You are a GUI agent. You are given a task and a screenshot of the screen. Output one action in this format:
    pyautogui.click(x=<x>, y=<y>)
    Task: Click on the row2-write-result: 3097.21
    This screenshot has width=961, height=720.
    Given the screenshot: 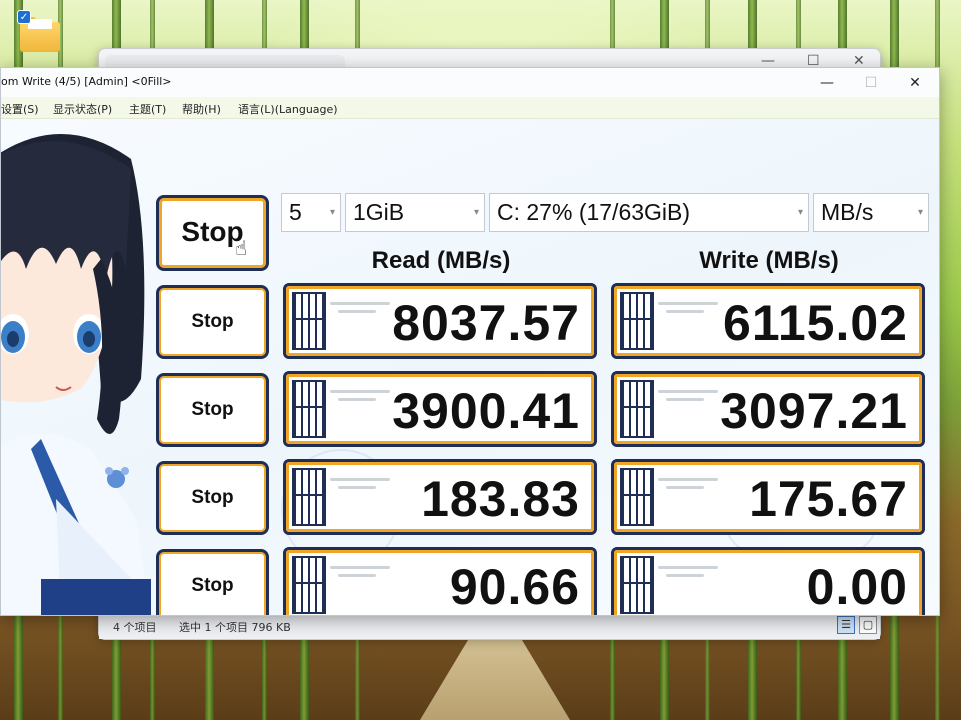 What is the action you would take?
    pyautogui.click(x=768, y=409)
    